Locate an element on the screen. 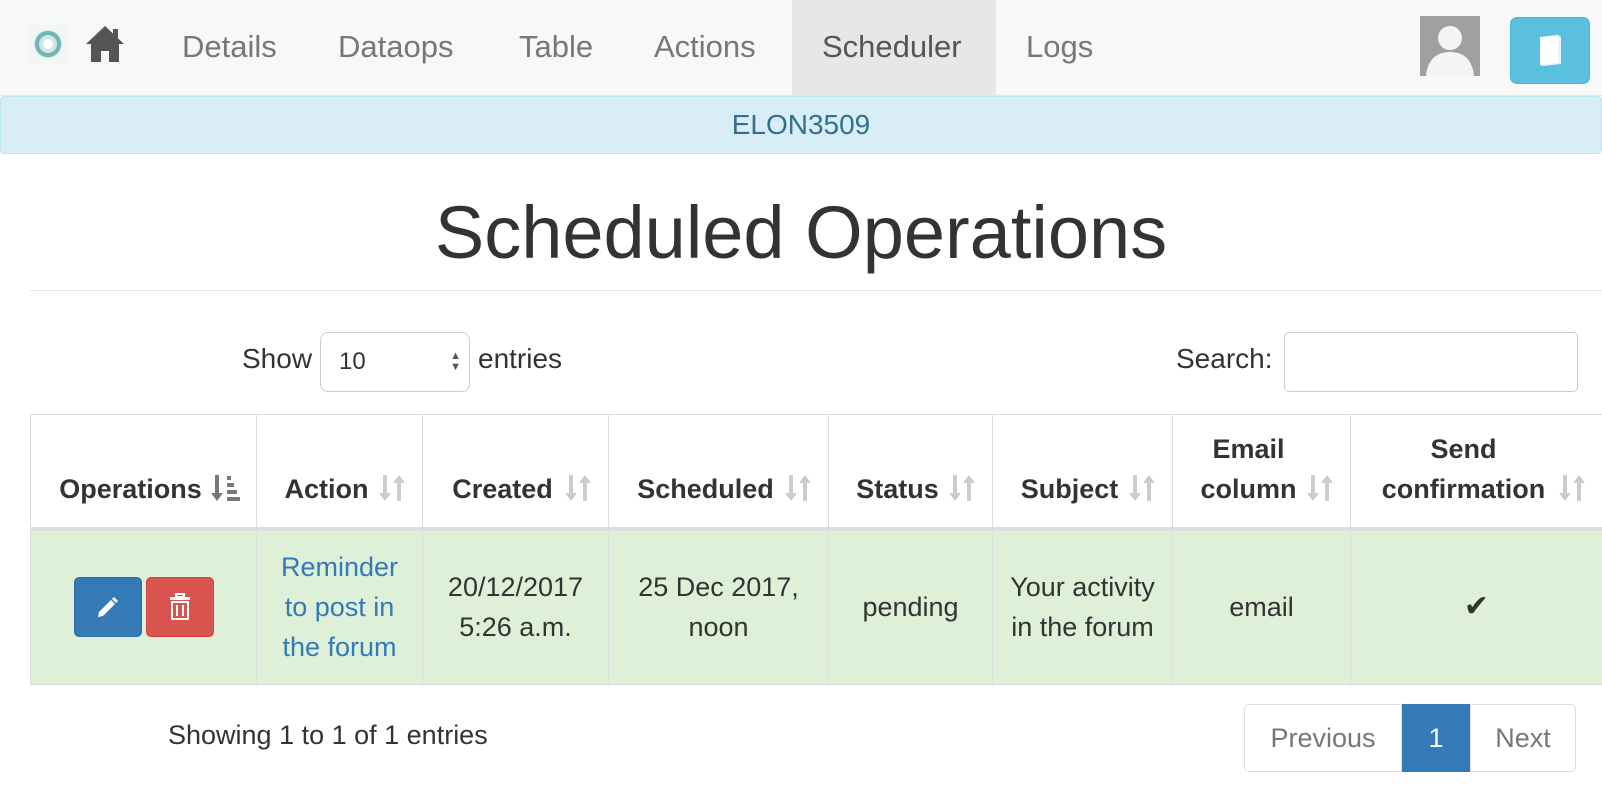  column-header-email-column: Email column is located at coordinates (1261, 472).